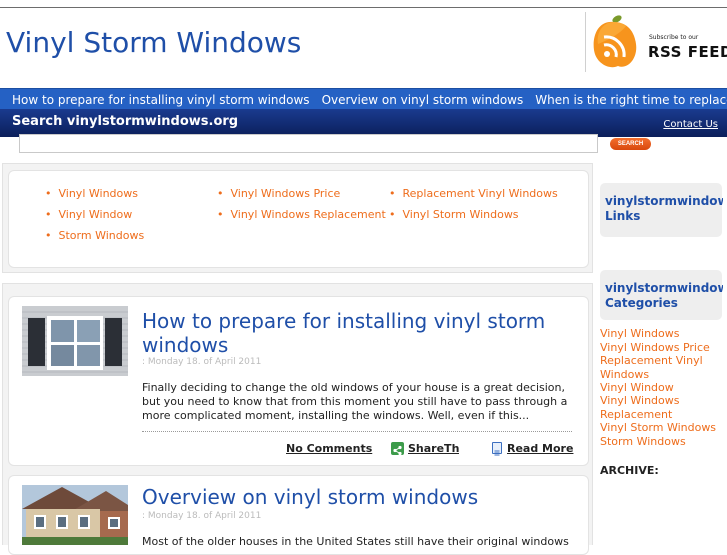  I want to click on search-input, so click(308, 143).